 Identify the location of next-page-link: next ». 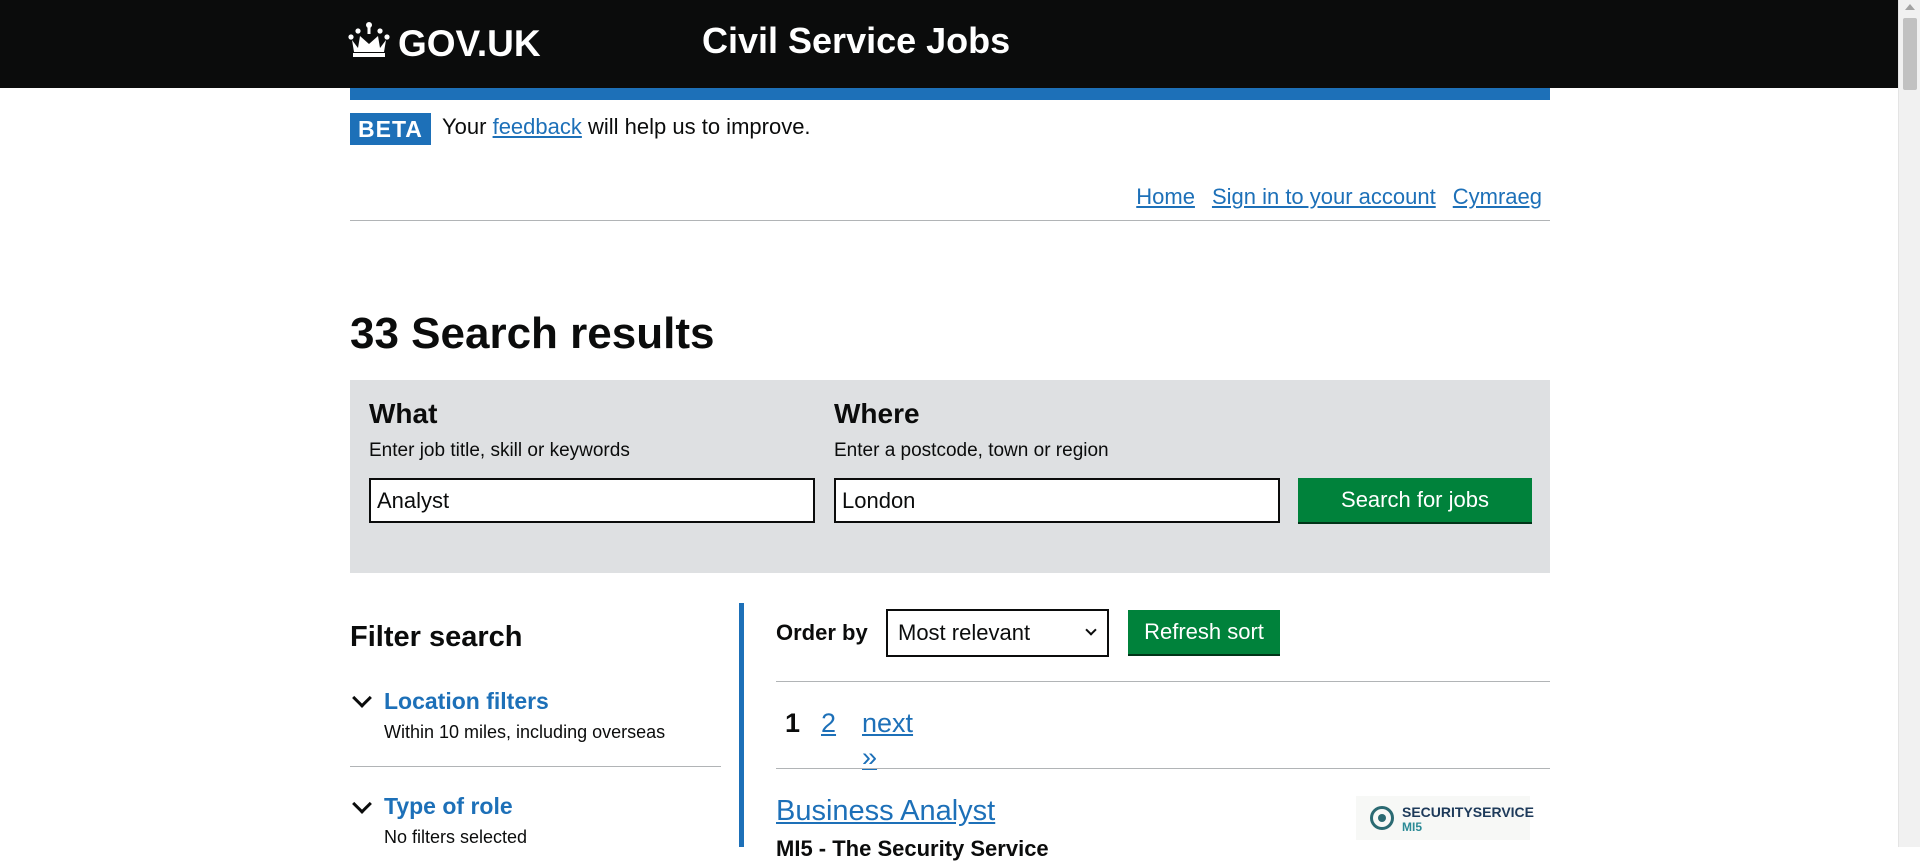
(887, 740).